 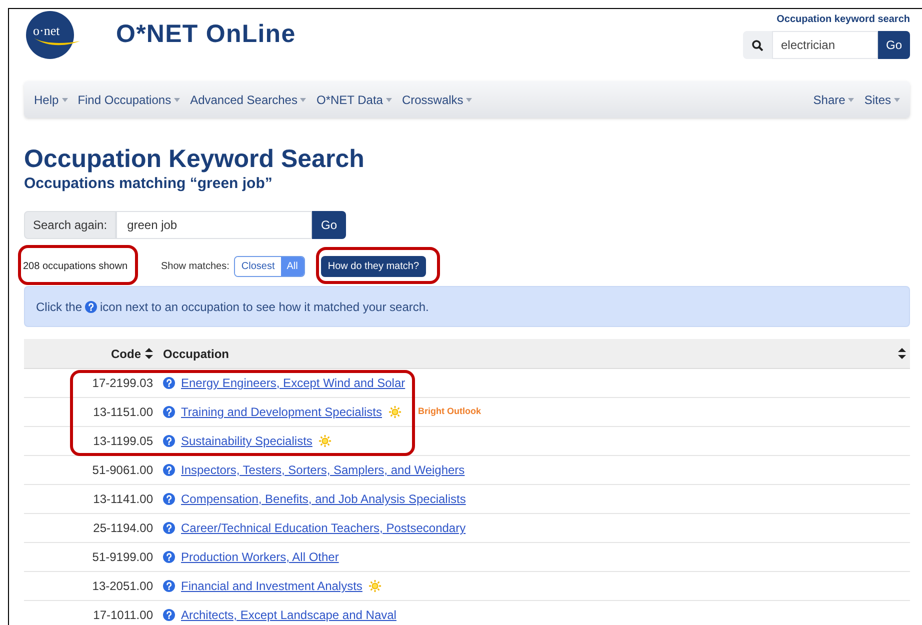 What do you see at coordinates (123, 441) in the screenshot?
I see `code-cell-text: 13-1199.05` at bounding box center [123, 441].